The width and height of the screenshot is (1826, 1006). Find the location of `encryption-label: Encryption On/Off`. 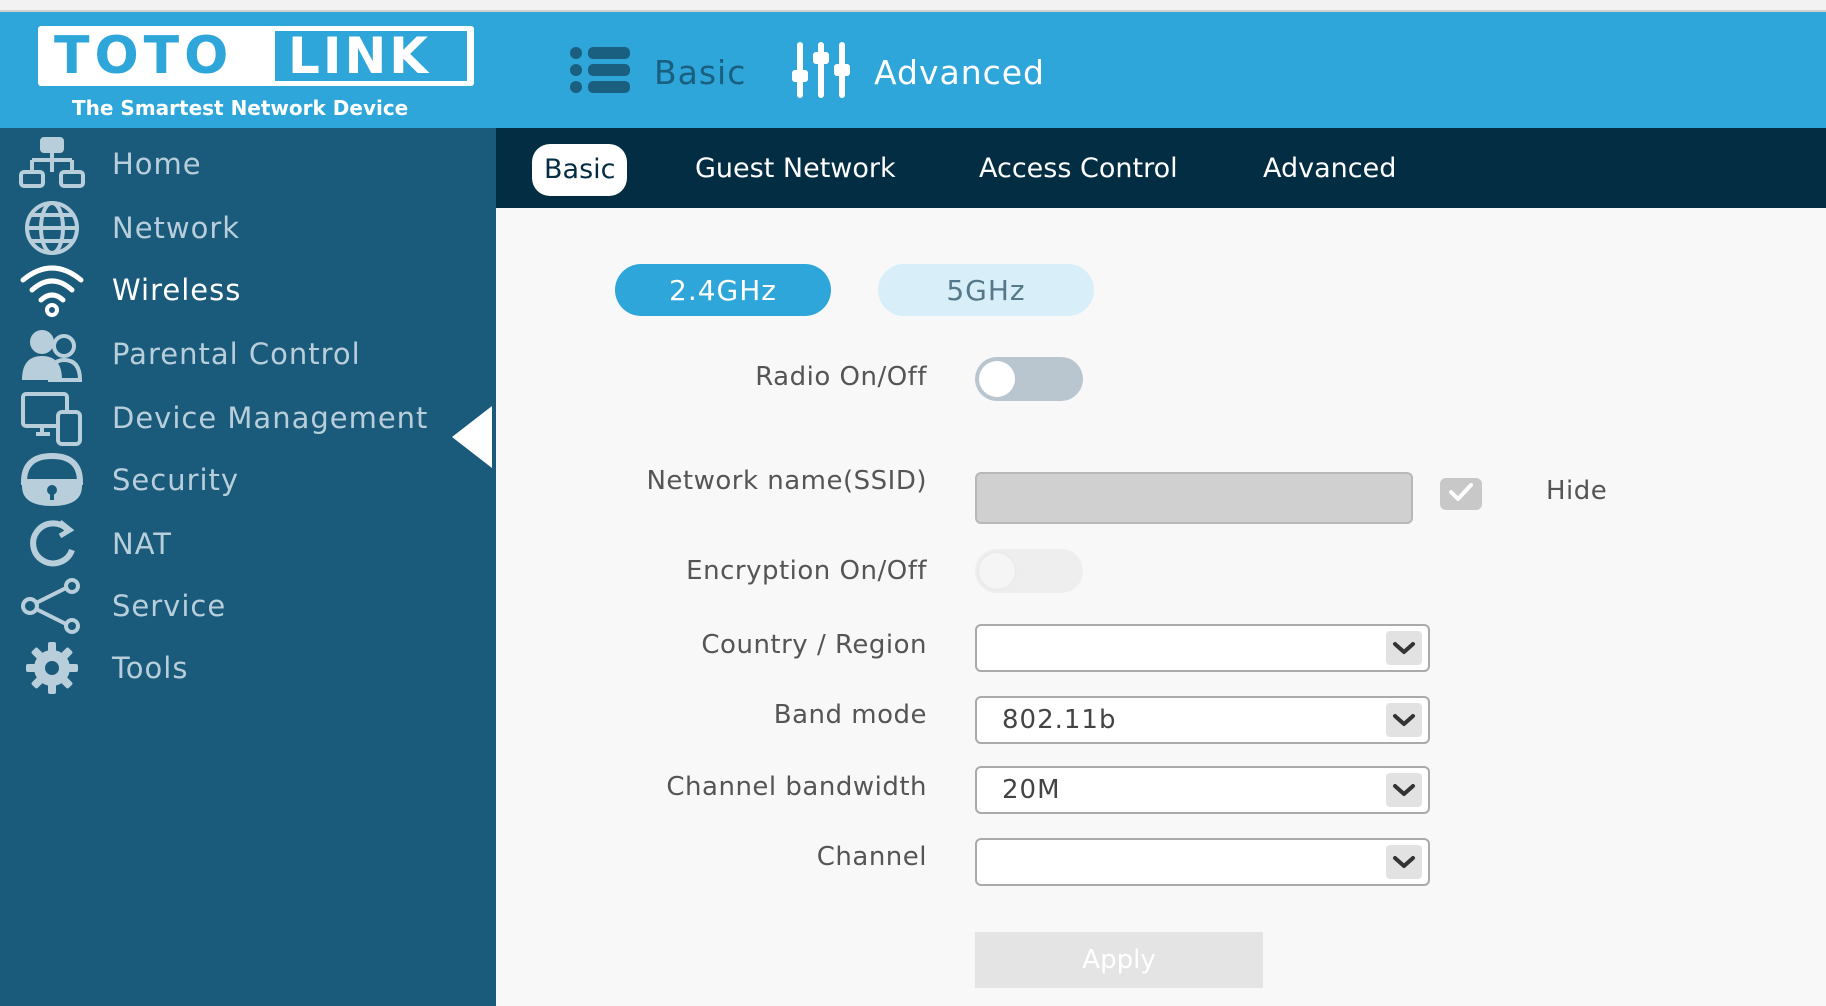

encryption-label: Encryption On/Off is located at coordinates (806, 571).